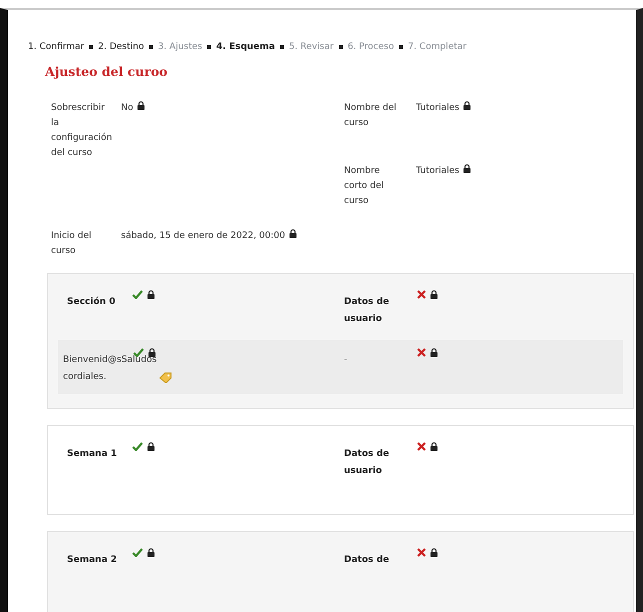  I want to click on setting-label: Nombre del curso, so click(371, 116).